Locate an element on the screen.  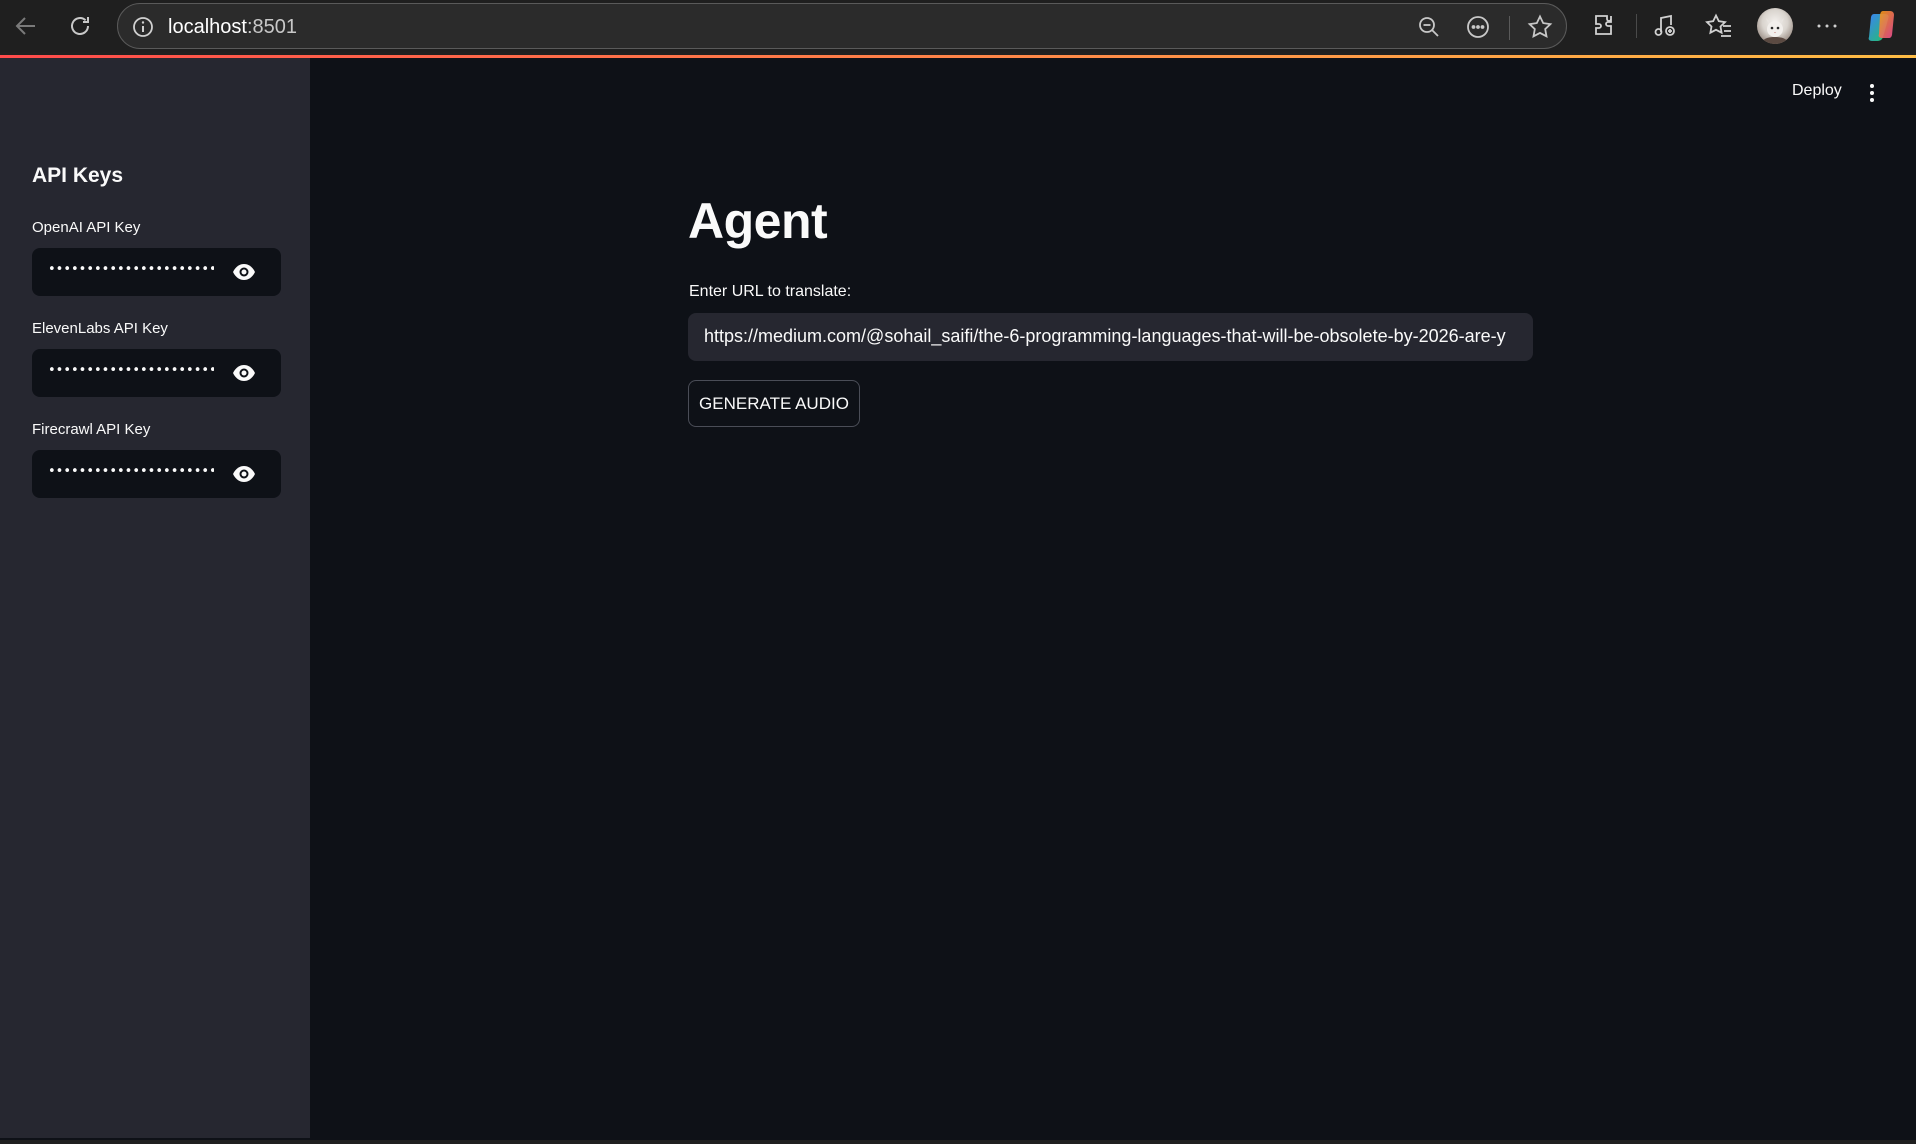
deploy-button: Deploy is located at coordinates (1817, 91).